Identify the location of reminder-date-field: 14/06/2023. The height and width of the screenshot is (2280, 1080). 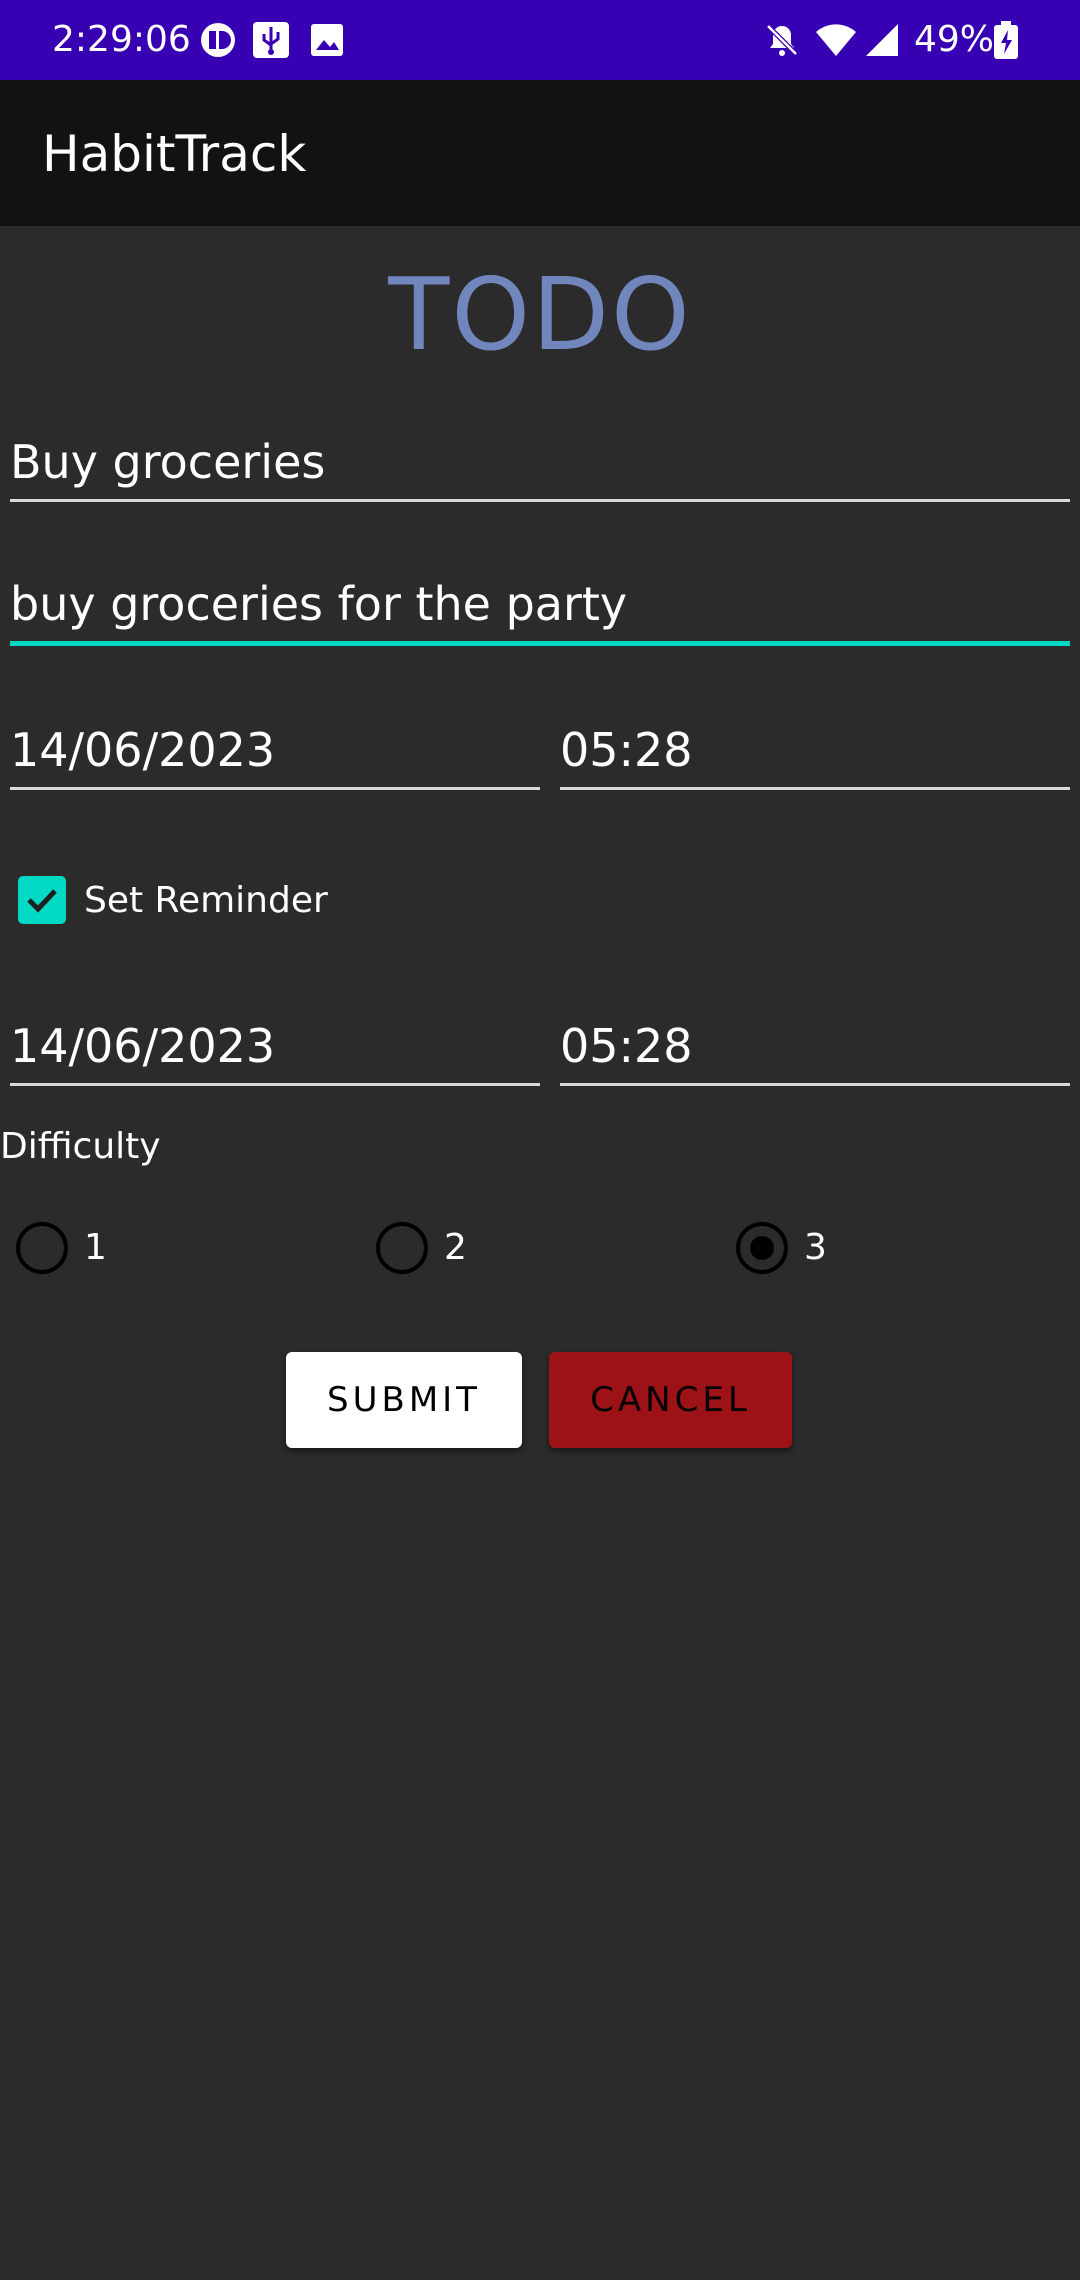
(275, 1051).